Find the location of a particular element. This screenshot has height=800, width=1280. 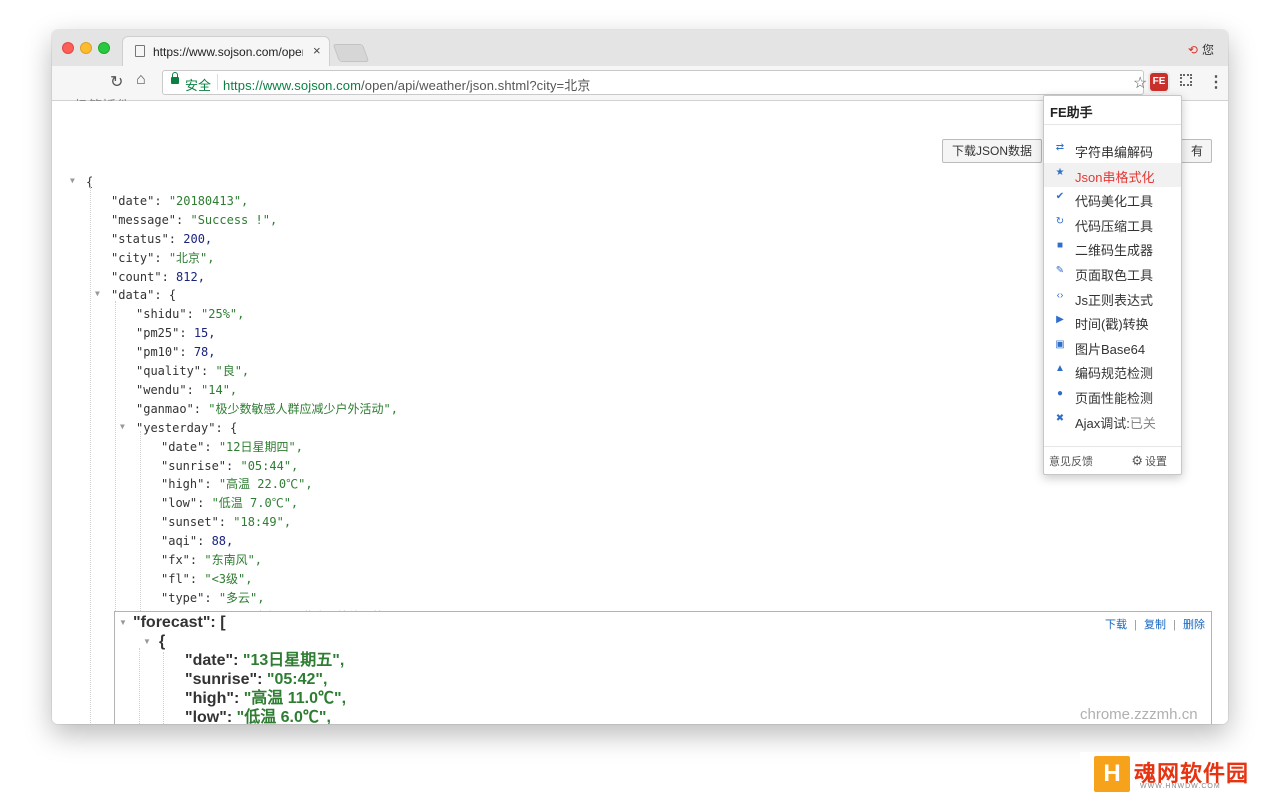

json-key: "city" is located at coordinates (133, 257).